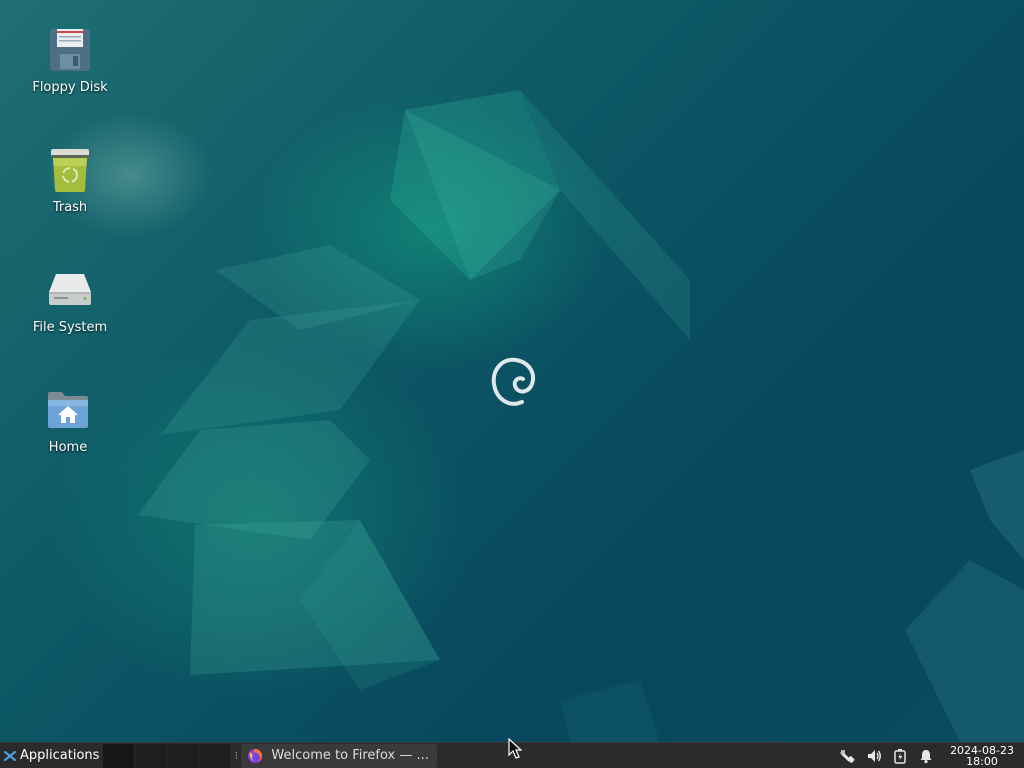 The width and height of the screenshot is (1024, 768). What do you see at coordinates (70, 327) in the screenshot?
I see `desktop-icon-label: File System` at bounding box center [70, 327].